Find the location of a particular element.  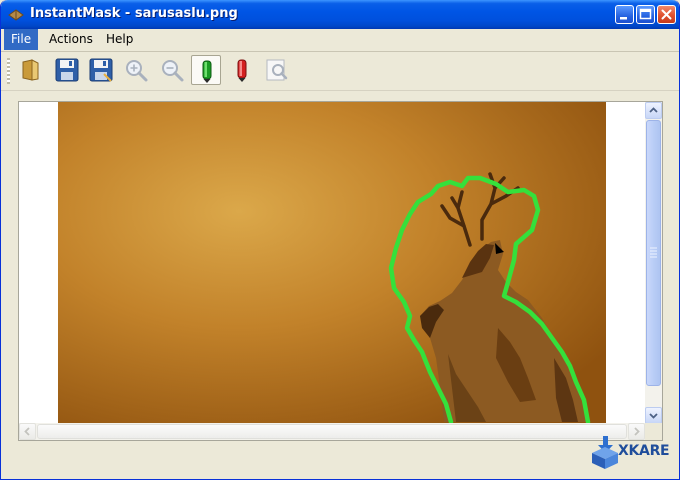

save-button is located at coordinates (67, 70).